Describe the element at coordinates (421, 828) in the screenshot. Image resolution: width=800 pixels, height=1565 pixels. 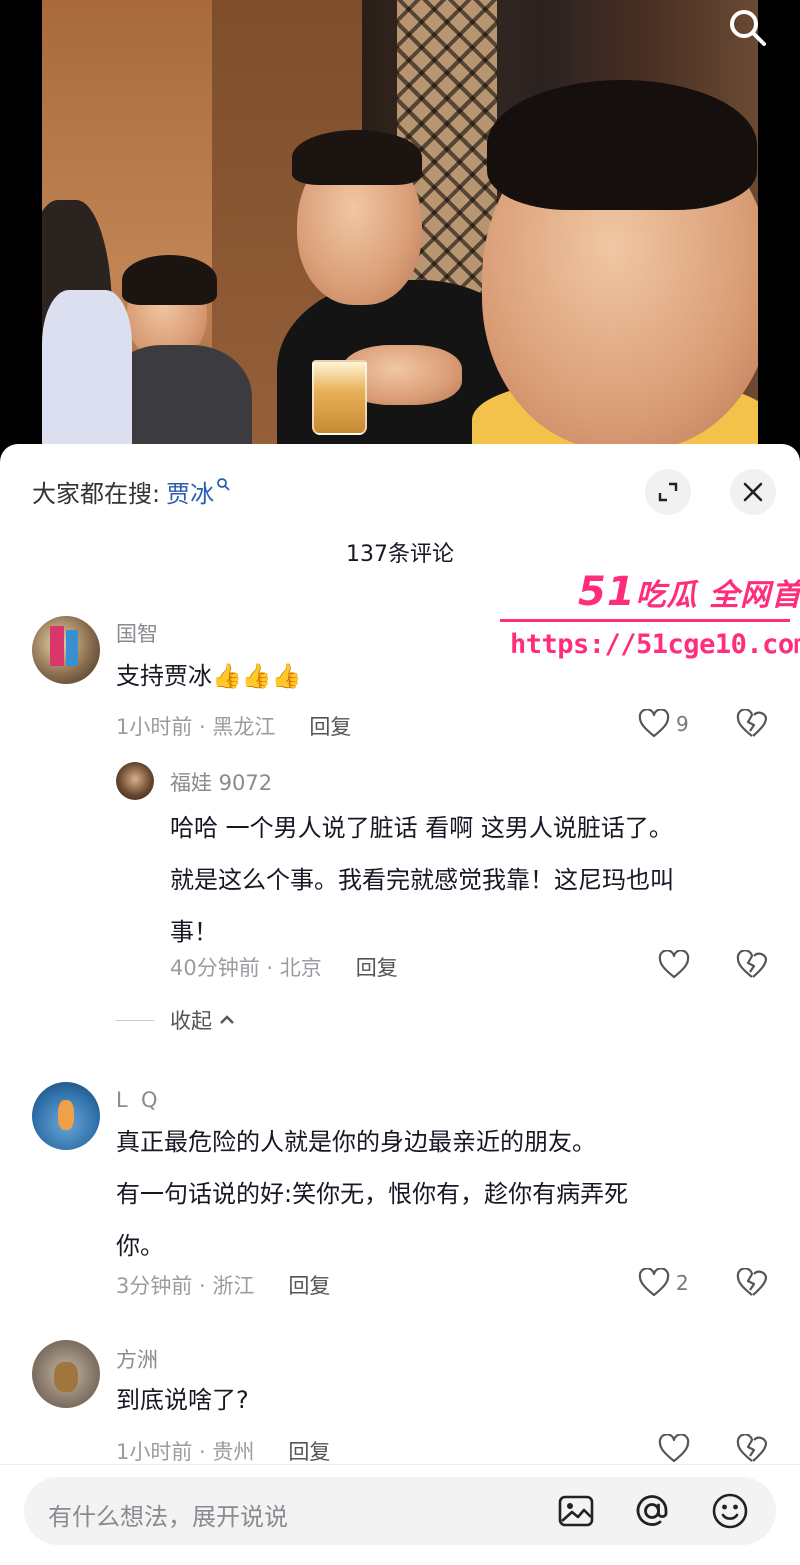
I see `reply-text-line: 哈哈 一个男人说了脏话 看啊 这男人说脏话了。` at that location.